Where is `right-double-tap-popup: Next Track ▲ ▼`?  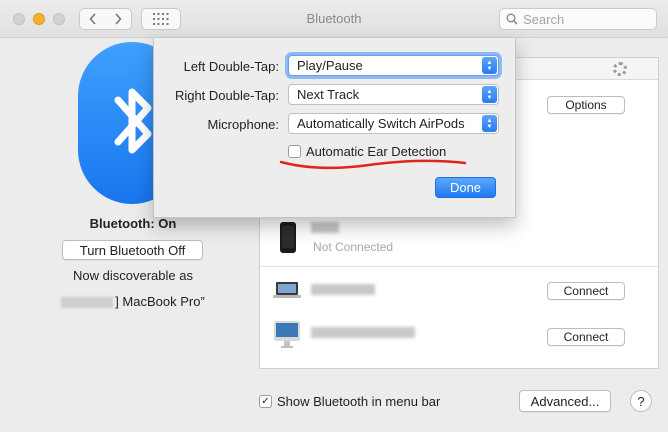 right-double-tap-popup: Next Track ▲ ▼ is located at coordinates (393, 94).